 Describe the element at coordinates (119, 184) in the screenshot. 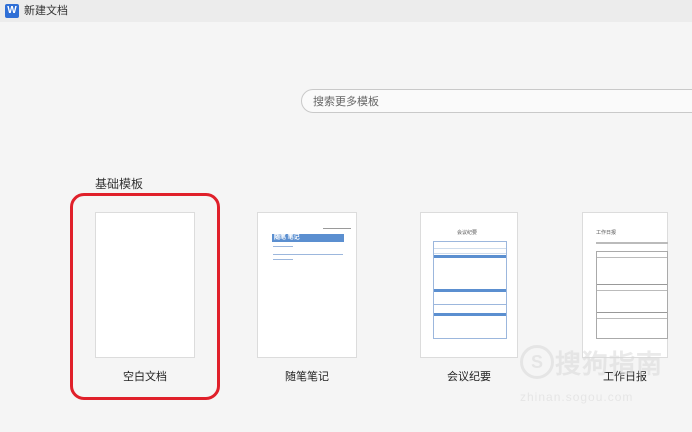

I see `section-title: 基础模板` at that location.